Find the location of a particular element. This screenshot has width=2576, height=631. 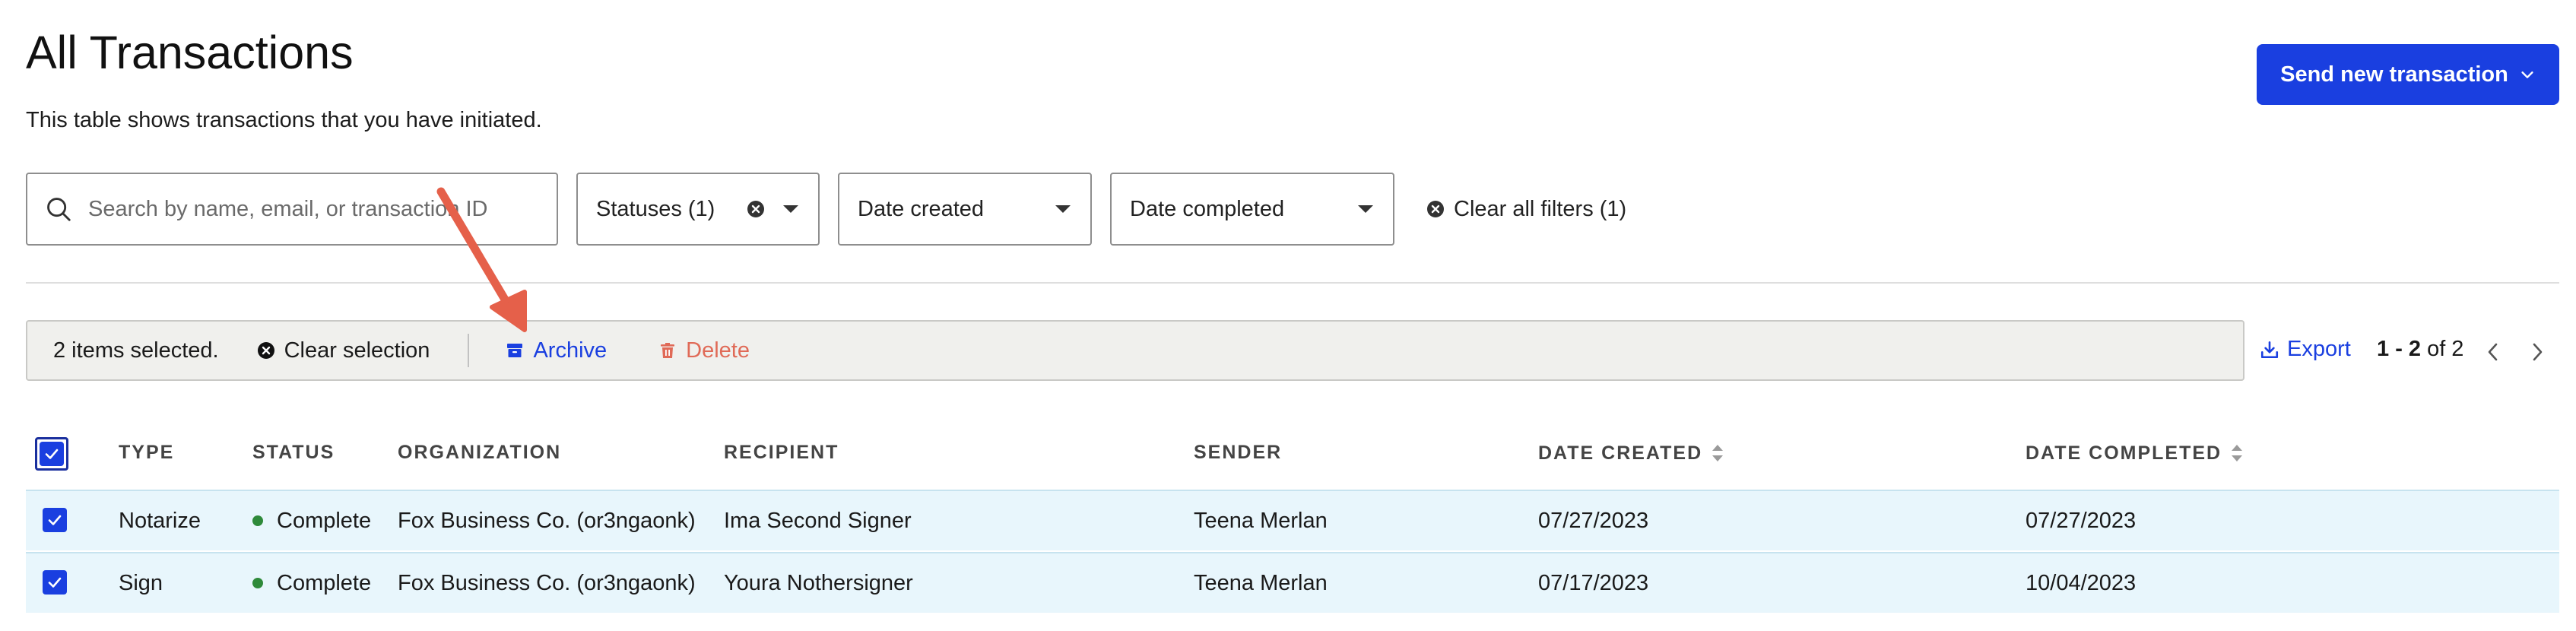

page-range-end: 2 is located at coordinates (2415, 349).